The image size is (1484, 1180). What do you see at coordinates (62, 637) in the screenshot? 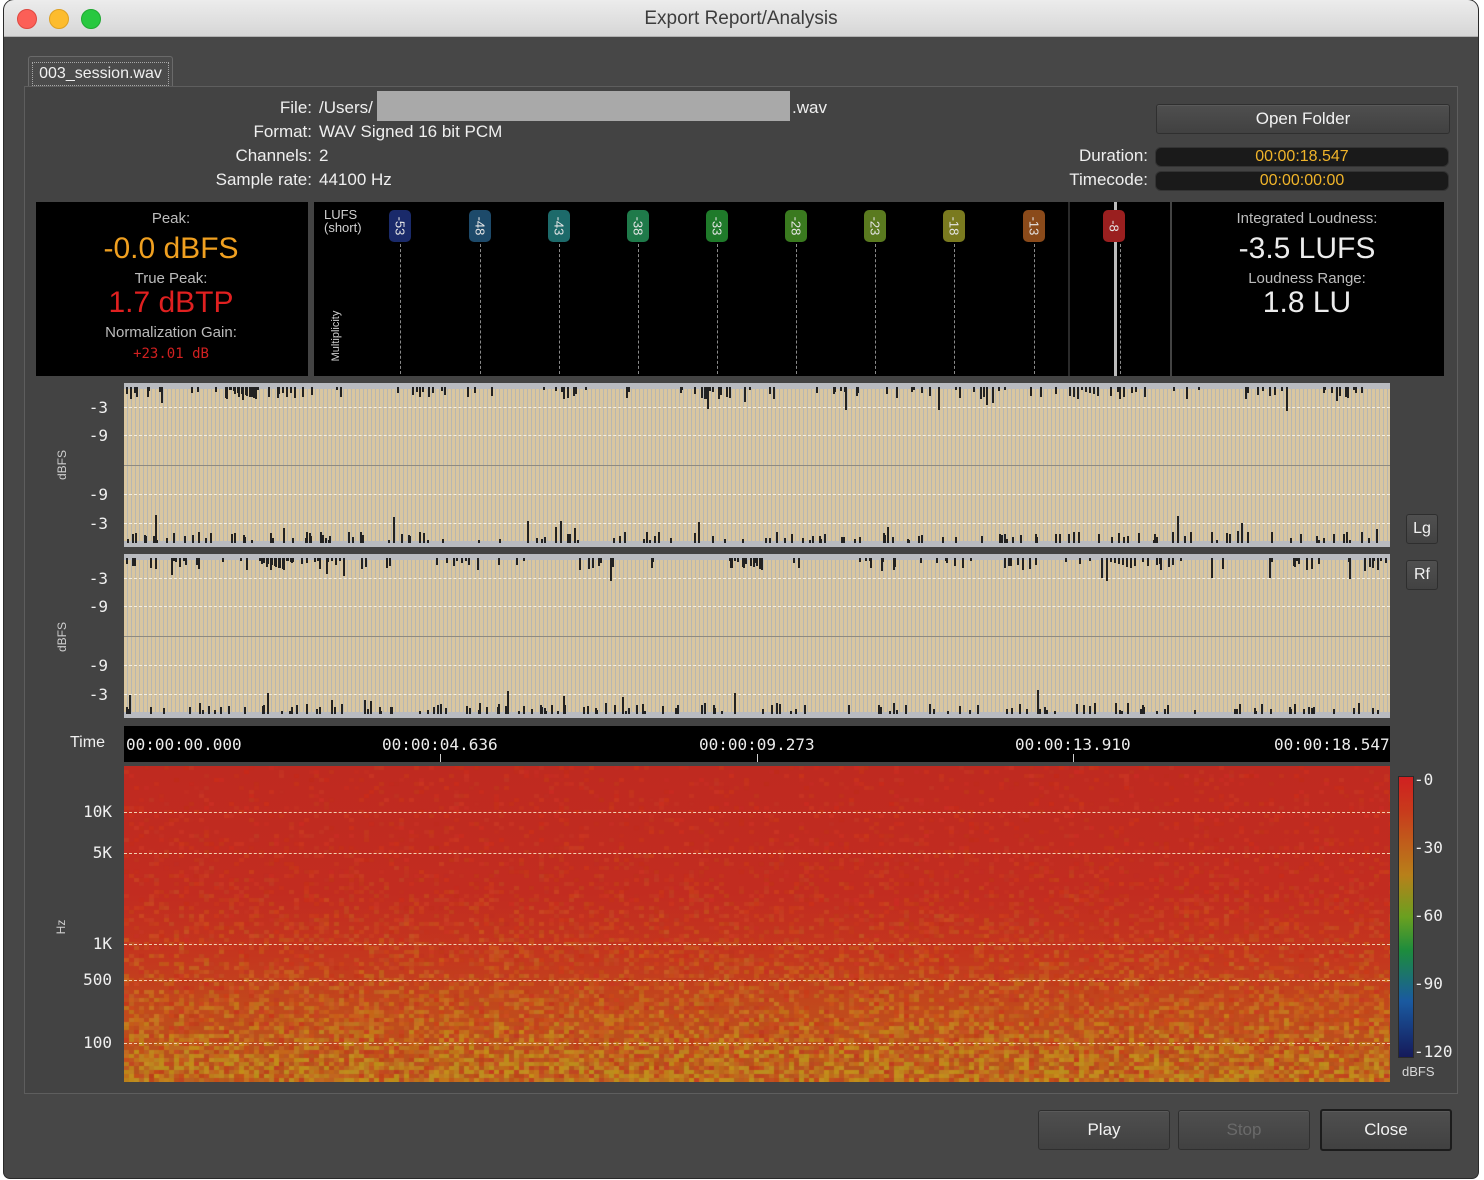
I see `waveform-2-axis-label: dBFS` at bounding box center [62, 637].